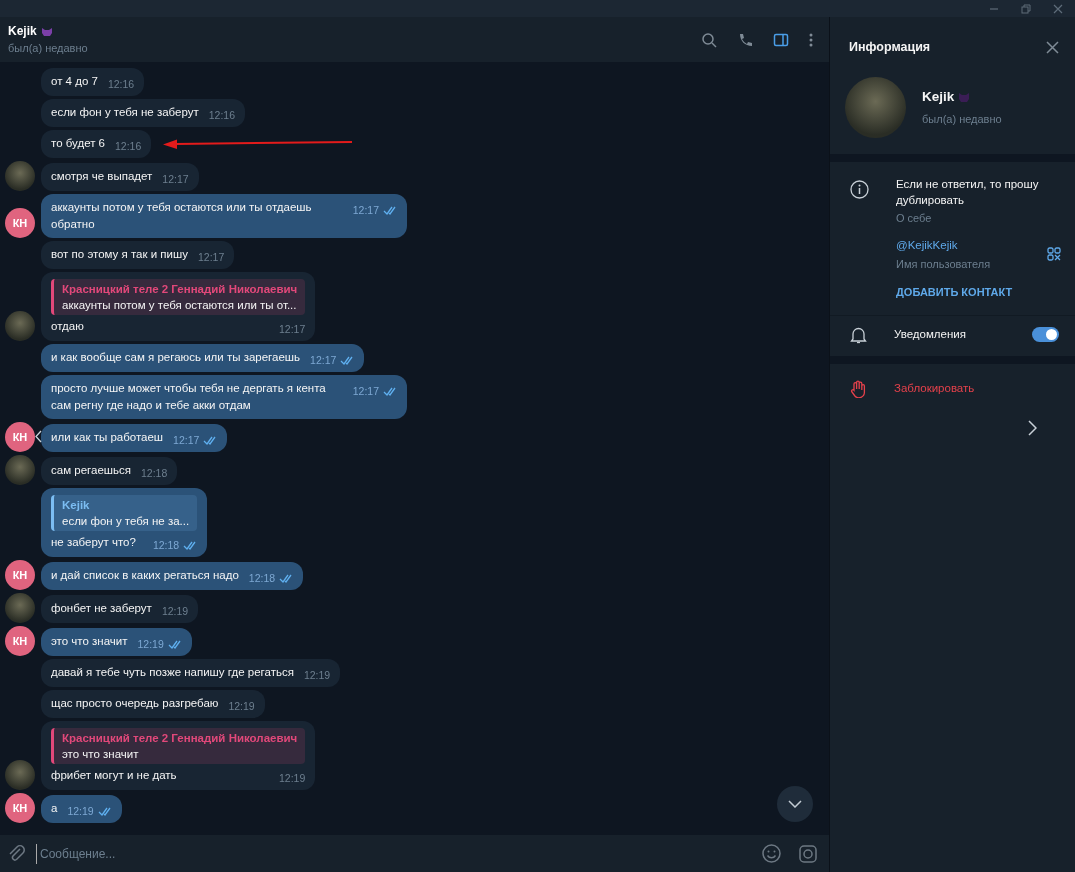 The height and width of the screenshot is (872, 1075). What do you see at coordinates (781, 39) in the screenshot?
I see `side-panel-icon` at bounding box center [781, 39].